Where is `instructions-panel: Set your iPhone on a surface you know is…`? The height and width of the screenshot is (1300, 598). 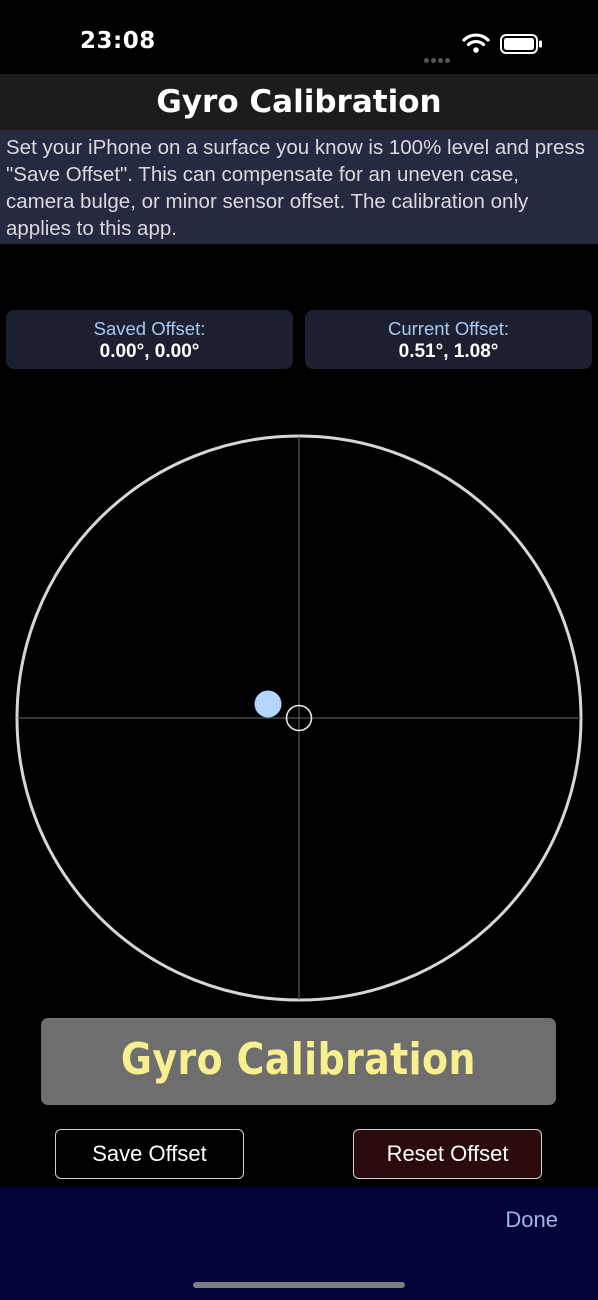
instructions-panel: Set your iPhone on a surface you know is… is located at coordinates (299, 187).